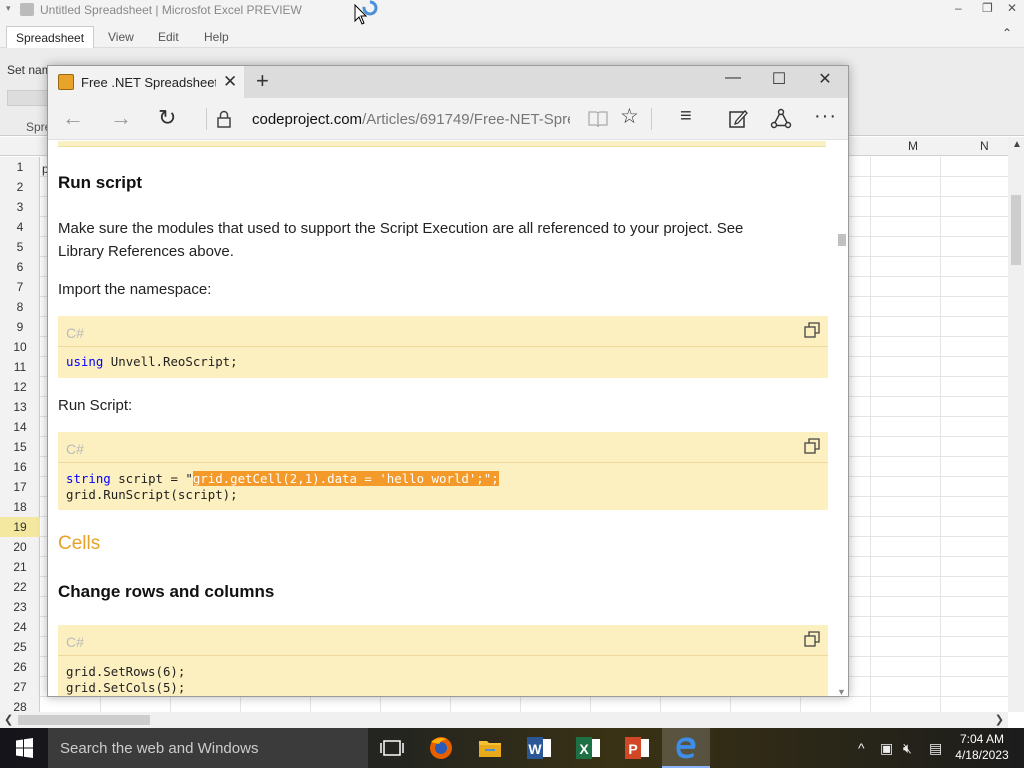  What do you see at coordinates (504, 720) in the screenshot?
I see `horizontal-scrollbar: ❮ ❯` at bounding box center [504, 720].